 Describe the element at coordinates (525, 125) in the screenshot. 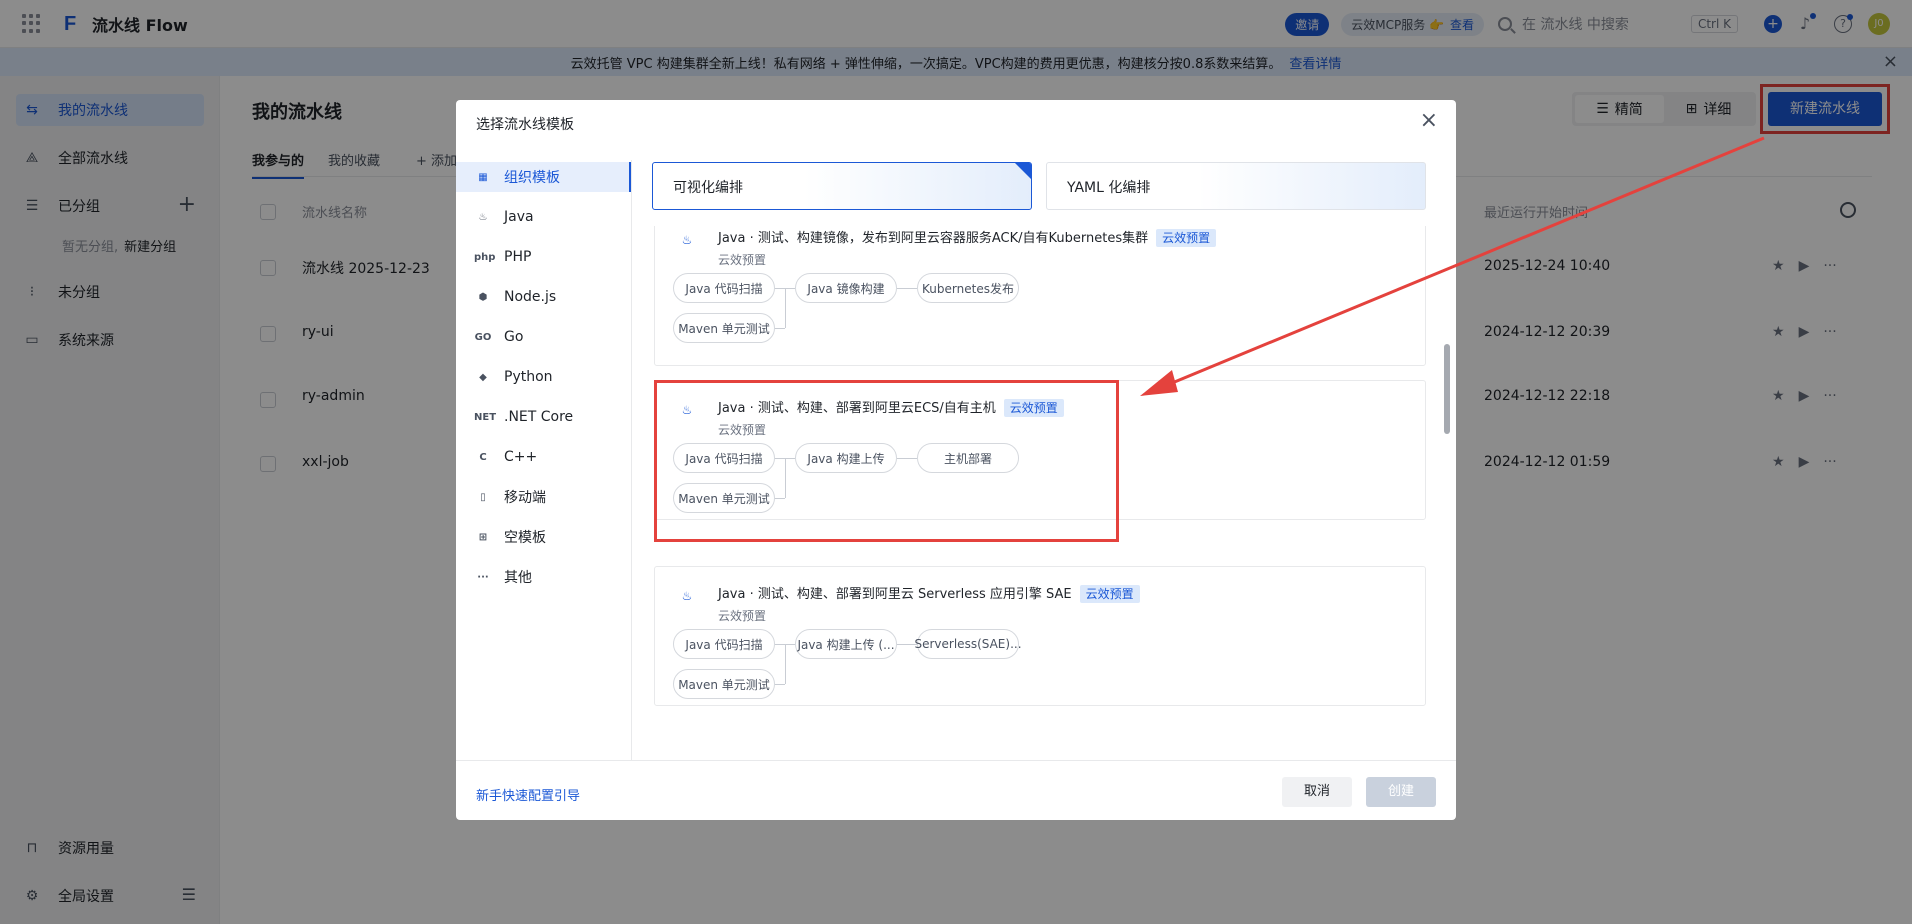

I see `modal-title: 选择流水线模板` at that location.